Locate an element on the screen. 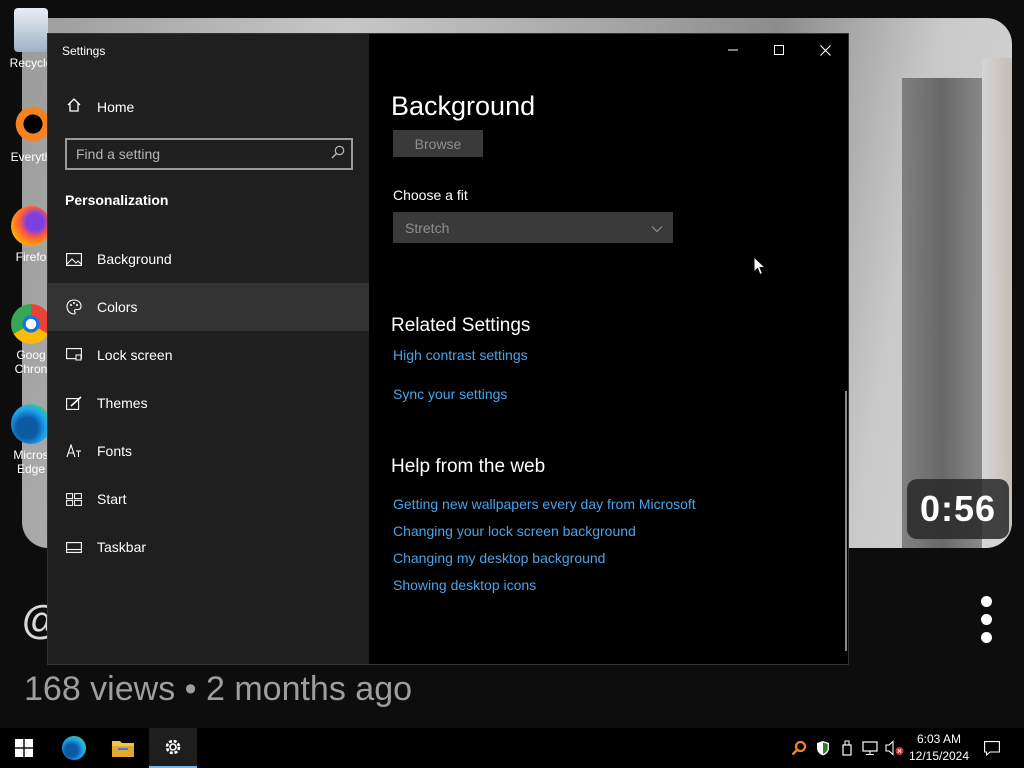 The width and height of the screenshot is (1024, 768). help-link-desktop-icons: Showing desktop icons is located at coordinates (464, 585).